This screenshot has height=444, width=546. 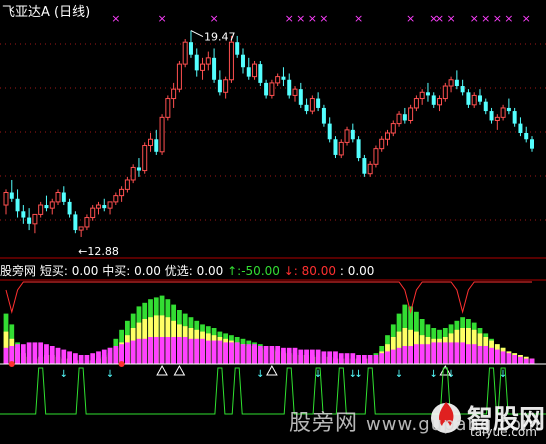 What do you see at coordinates (116, 271) in the screenshot?
I see `mid-label: 中买:` at bounding box center [116, 271].